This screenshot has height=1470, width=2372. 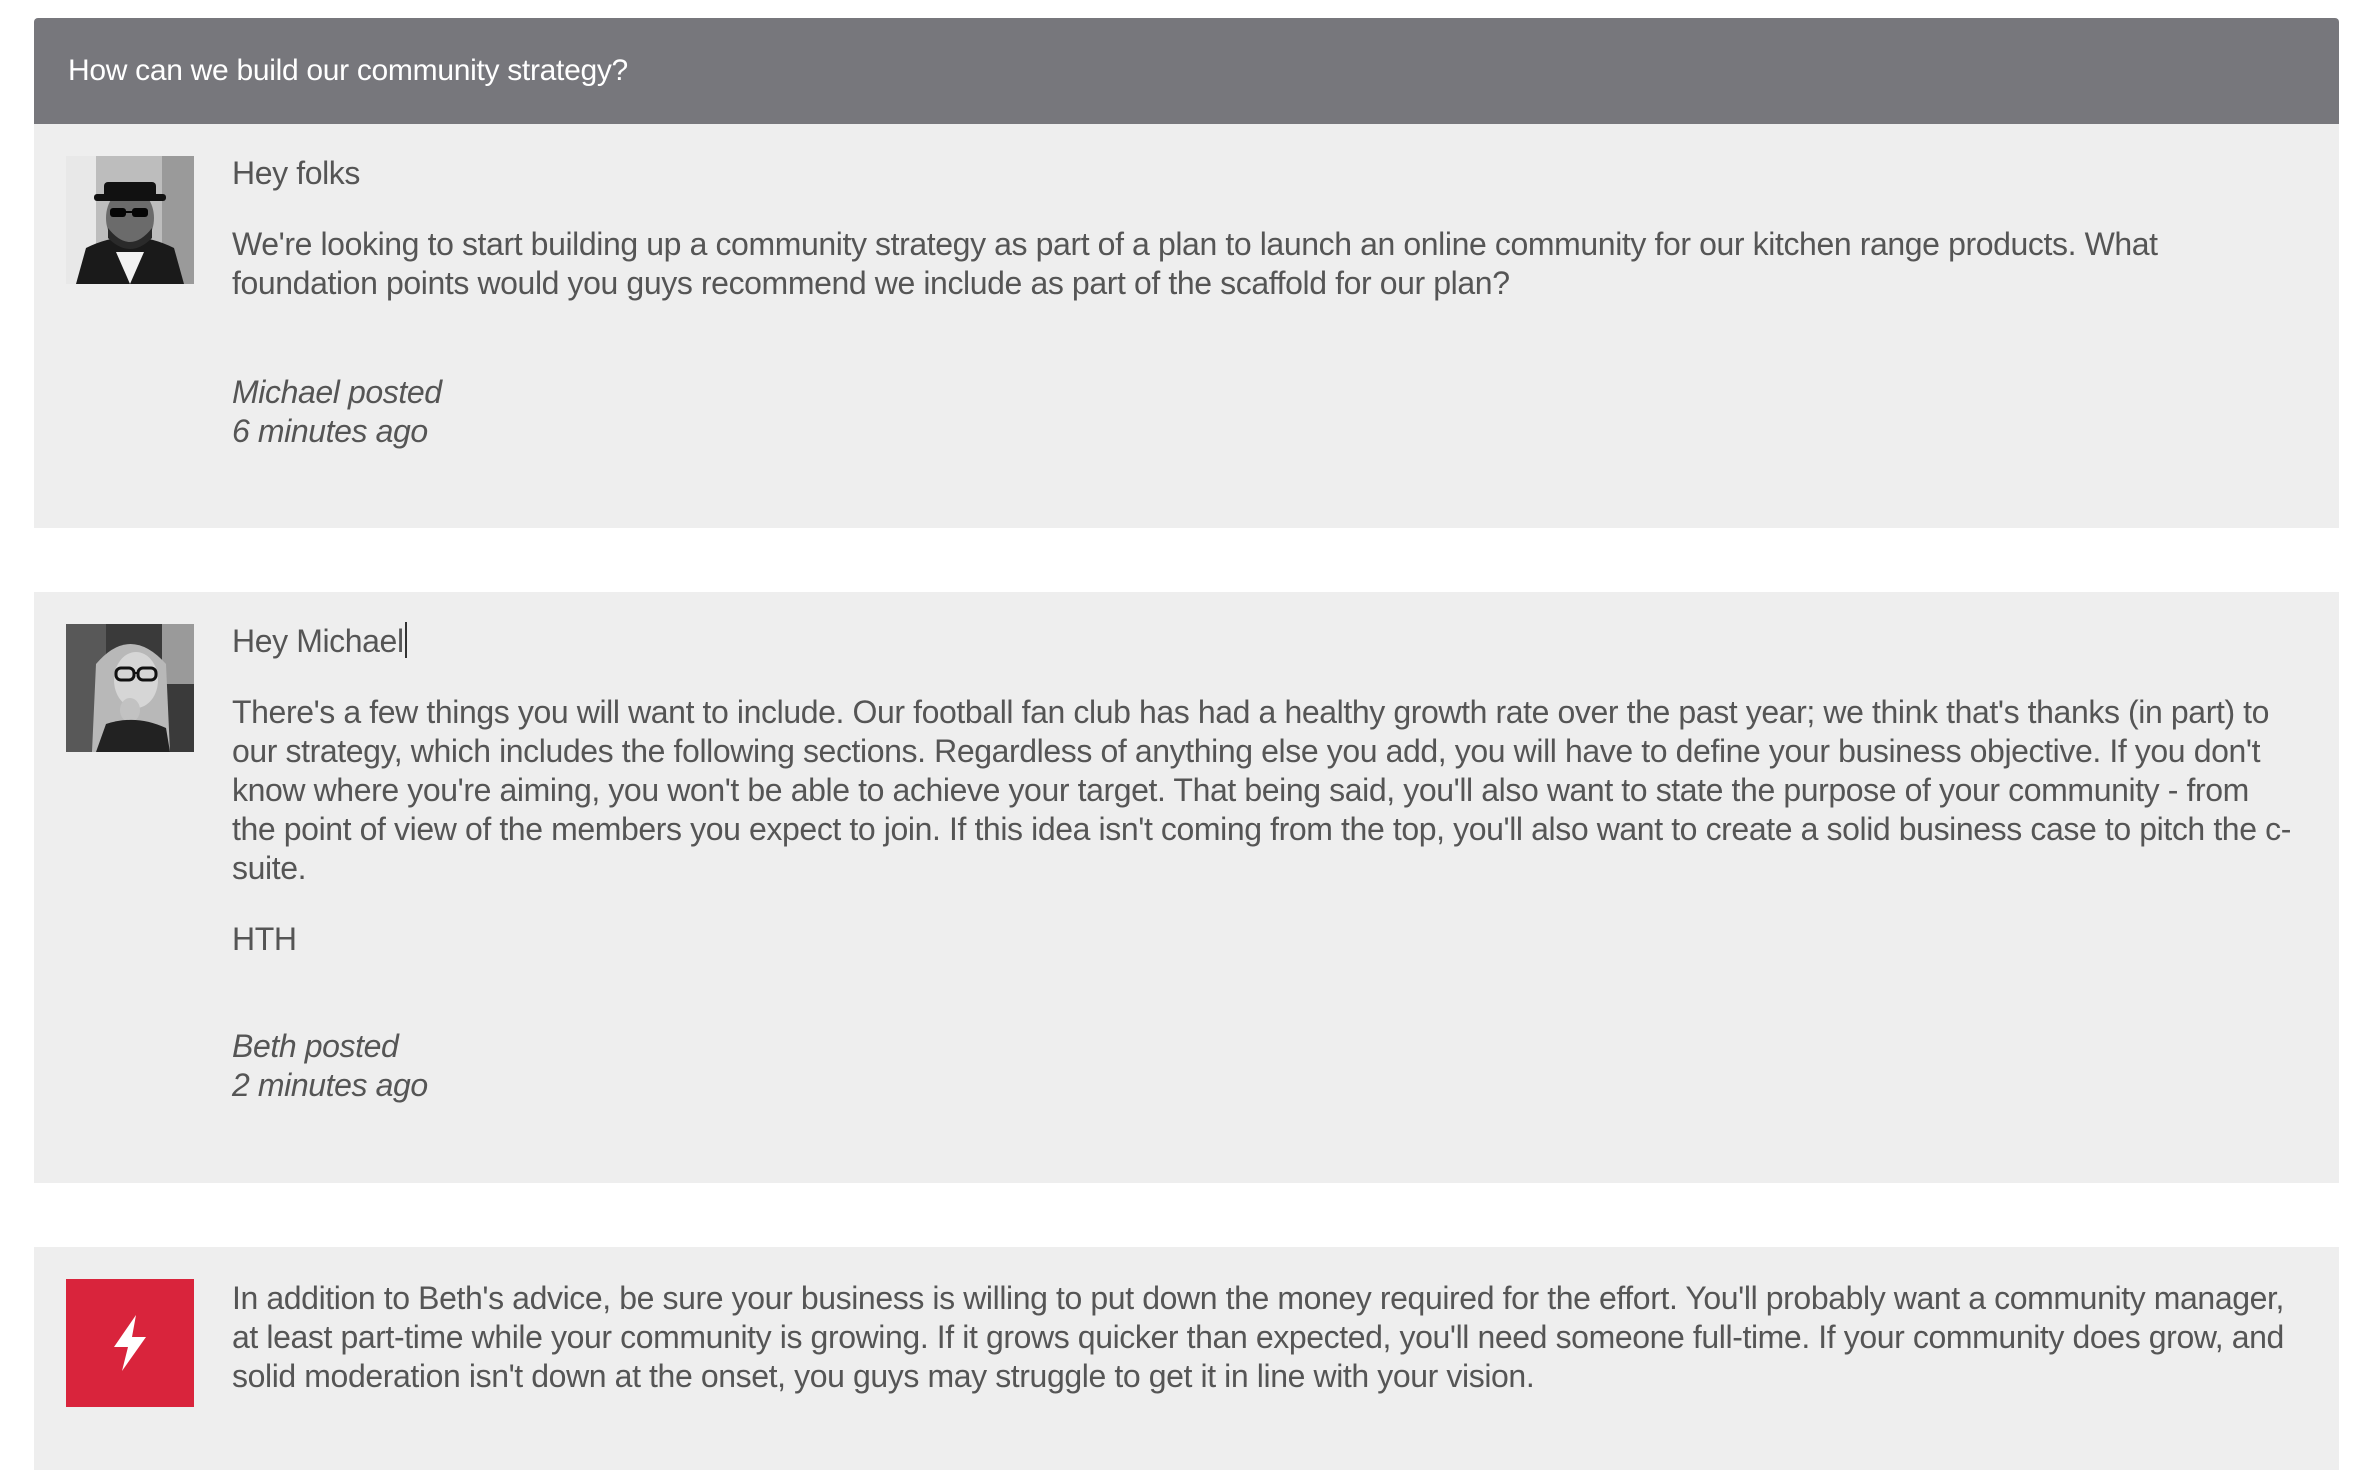 What do you see at coordinates (348, 70) in the screenshot?
I see `thread-title: How can we build our community strategy?` at bounding box center [348, 70].